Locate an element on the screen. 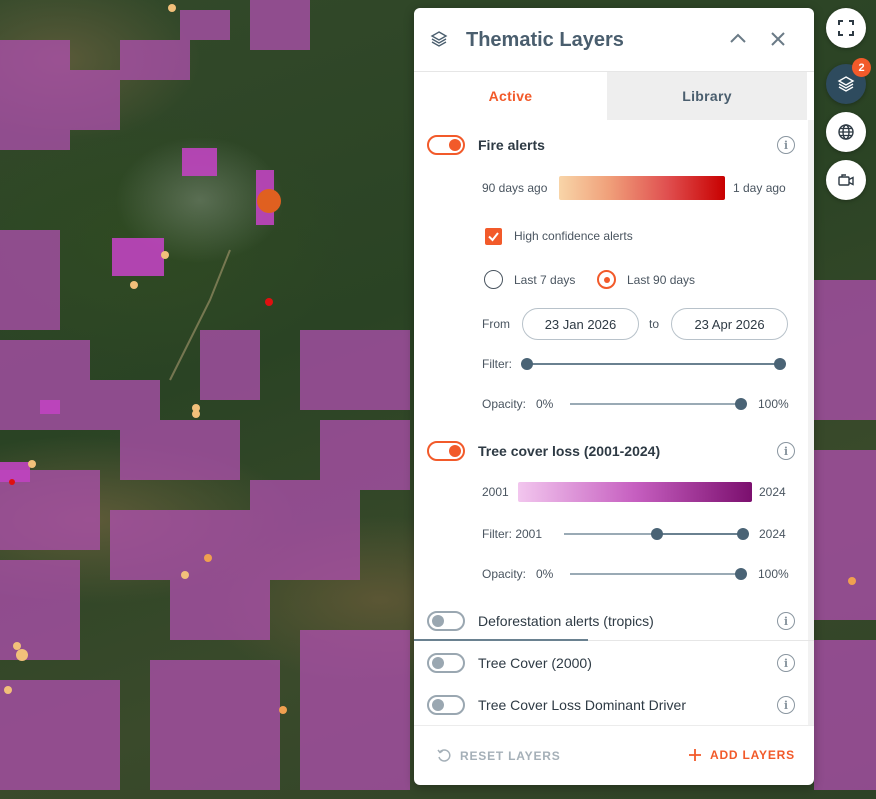 This screenshot has height=799, width=876. fire-opacity-max: 100% is located at coordinates (773, 404).